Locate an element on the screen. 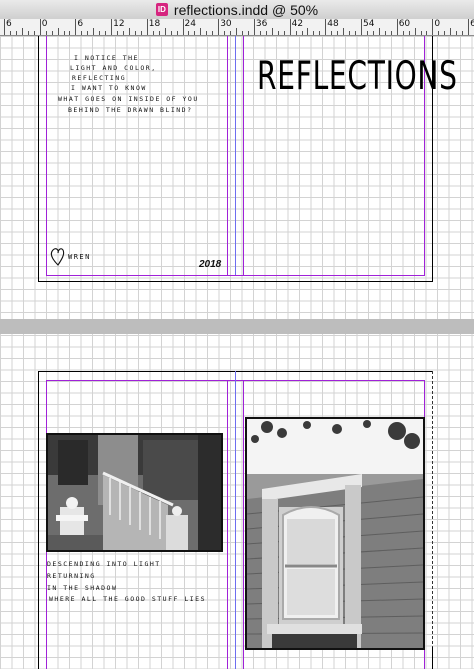 The image size is (474, 669). window-title-bar: ID reflections.indd @ 50% is located at coordinates (237, 10).